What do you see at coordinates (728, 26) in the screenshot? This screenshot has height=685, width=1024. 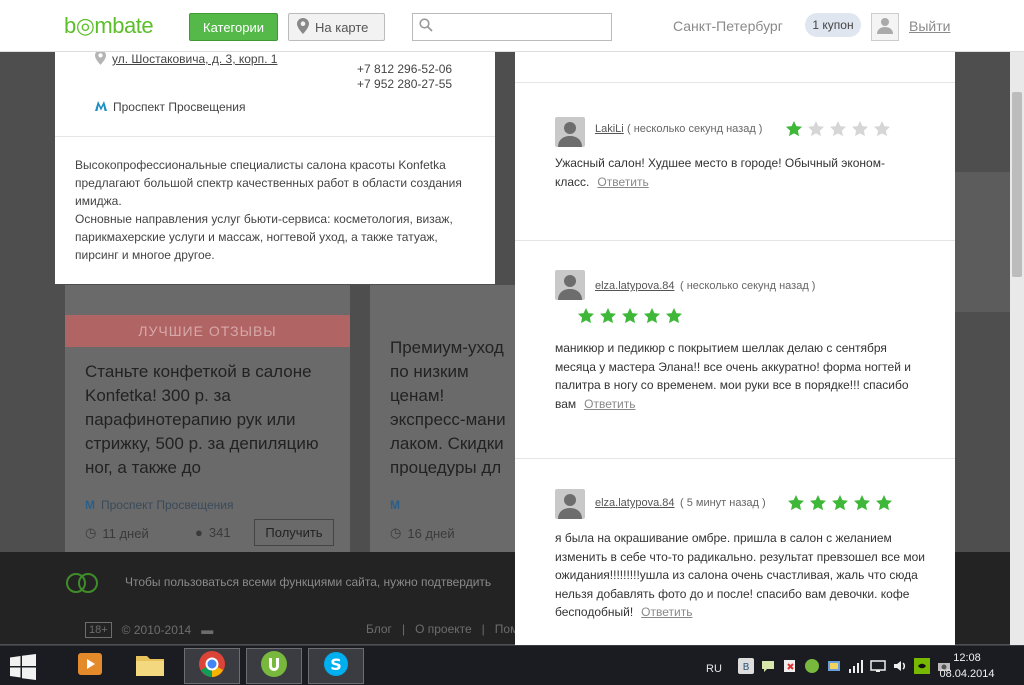 I see `city-selector: Санкт-Петербург` at bounding box center [728, 26].